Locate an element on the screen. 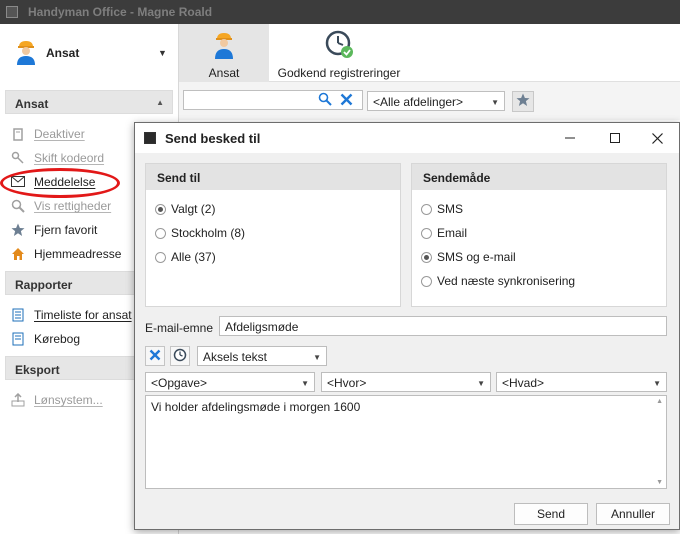 The height and width of the screenshot is (534, 680). radio-label: Email is located at coordinates (452, 233).